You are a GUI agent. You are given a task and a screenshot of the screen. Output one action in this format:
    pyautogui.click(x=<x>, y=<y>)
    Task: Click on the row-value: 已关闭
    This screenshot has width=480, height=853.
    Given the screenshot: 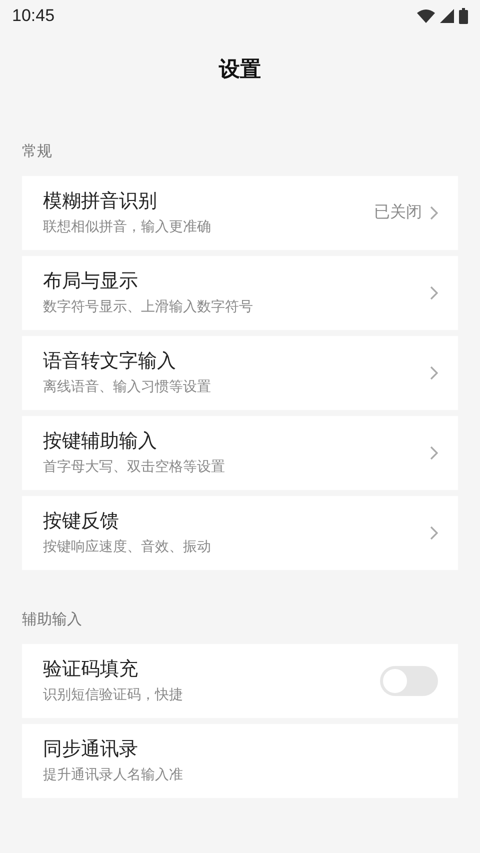 What is the action you would take?
    pyautogui.click(x=398, y=212)
    